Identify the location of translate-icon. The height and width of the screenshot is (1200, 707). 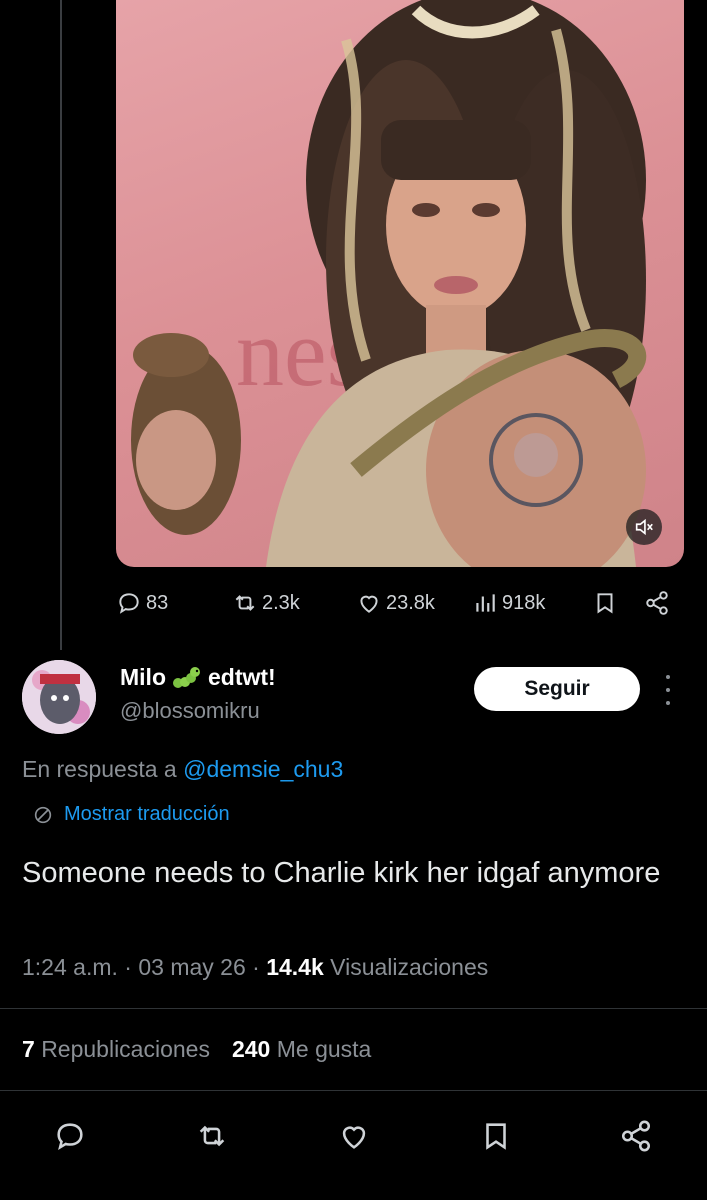
(43, 814).